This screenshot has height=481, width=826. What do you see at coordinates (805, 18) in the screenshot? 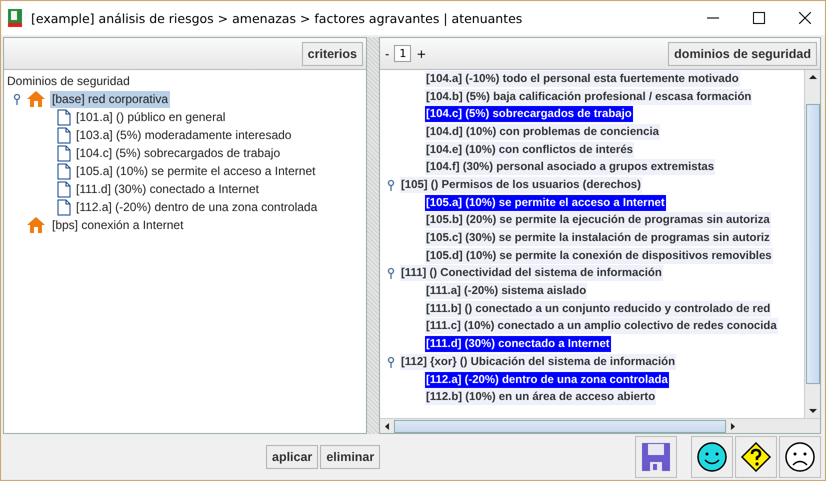
I see `close-icon` at bounding box center [805, 18].